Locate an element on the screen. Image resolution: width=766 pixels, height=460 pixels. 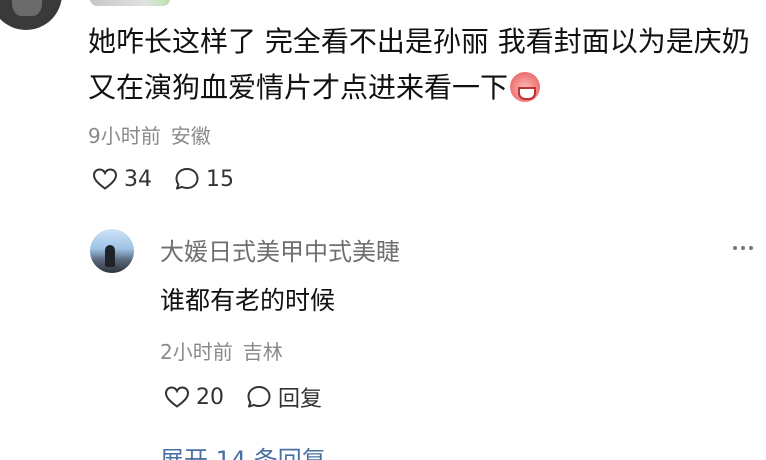
comment-meta: 9小时前 安徽 is located at coordinates (149, 134).